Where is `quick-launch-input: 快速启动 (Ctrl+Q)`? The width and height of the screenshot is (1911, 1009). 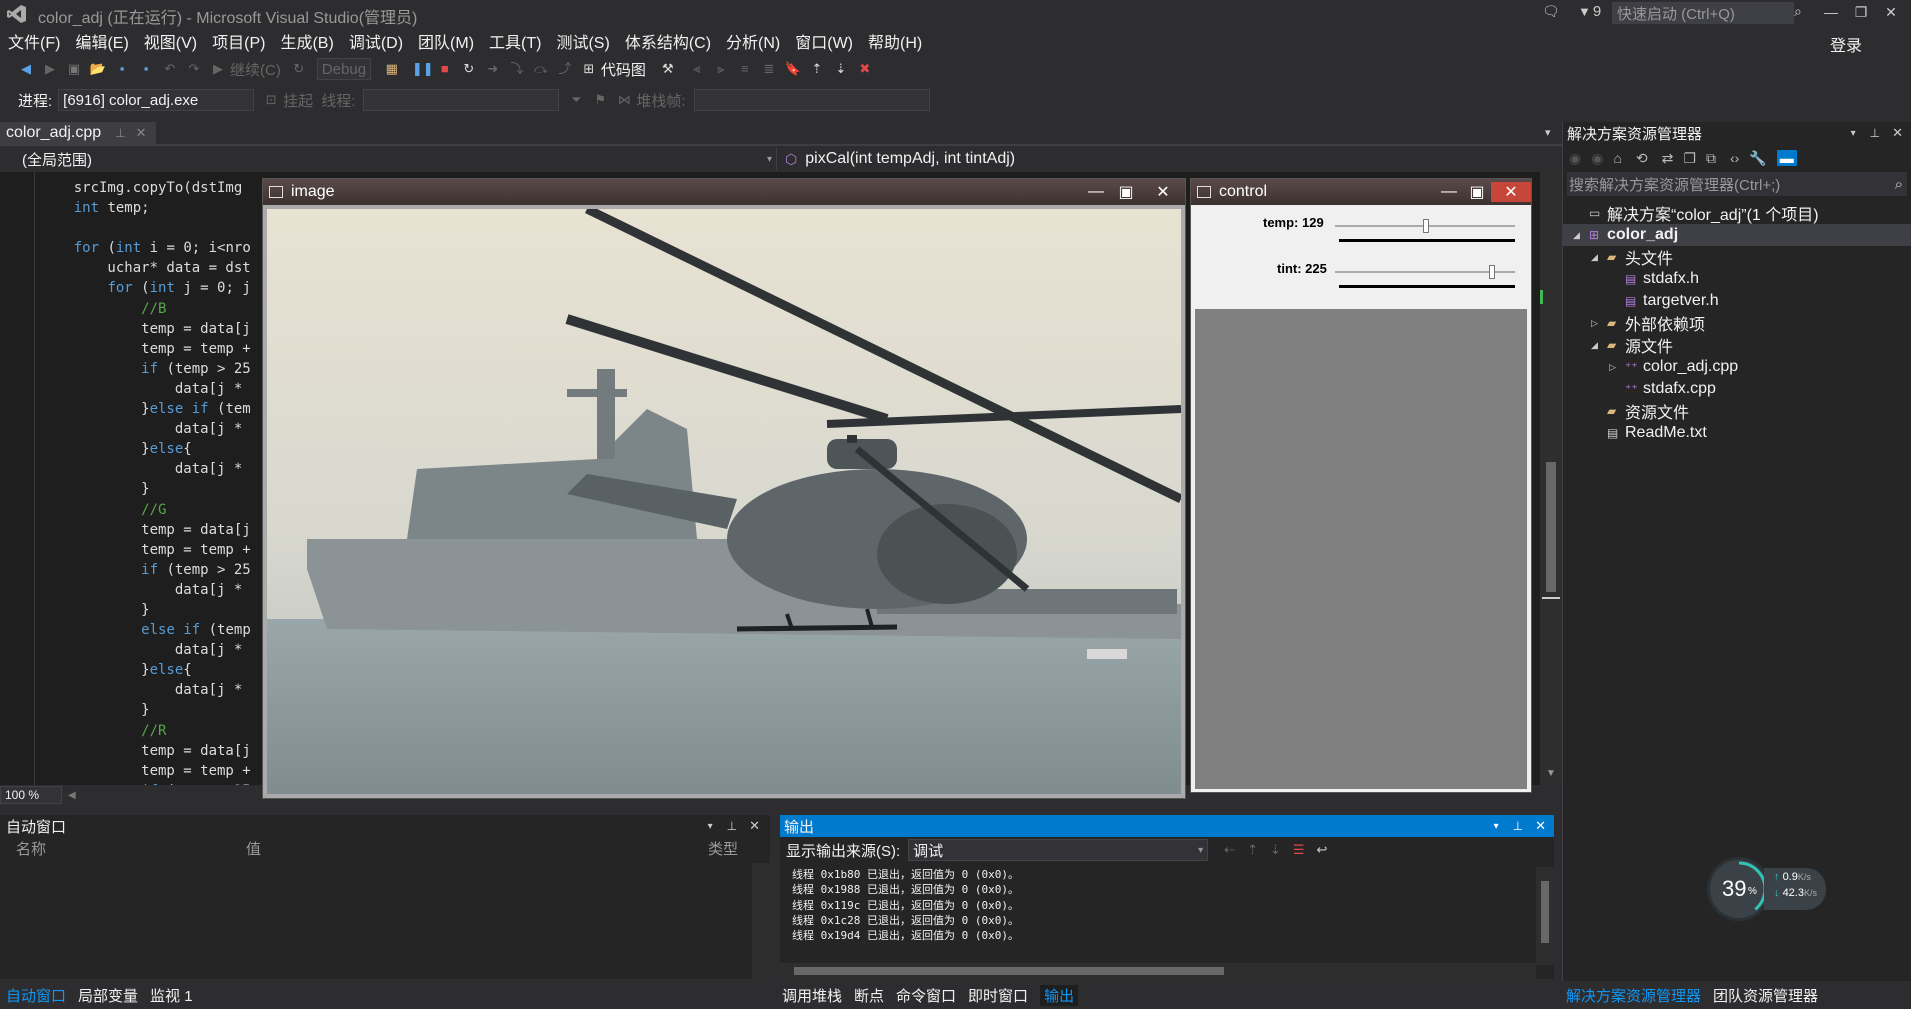 quick-launch-input: 快速启动 (Ctrl+Q) is located at coordinates (1703, 13).